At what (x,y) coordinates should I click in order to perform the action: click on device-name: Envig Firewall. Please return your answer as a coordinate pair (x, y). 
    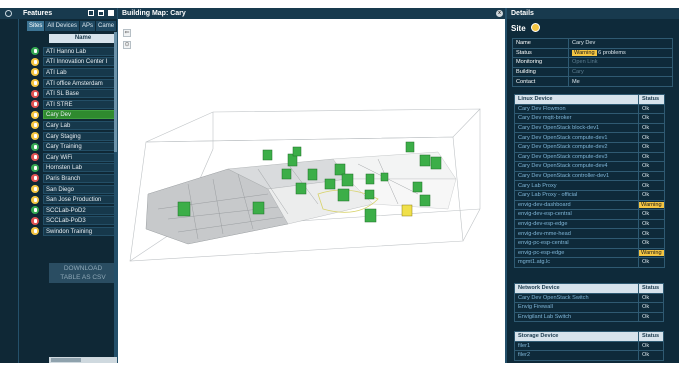
    Looking at the image, I should click on (576, 307).